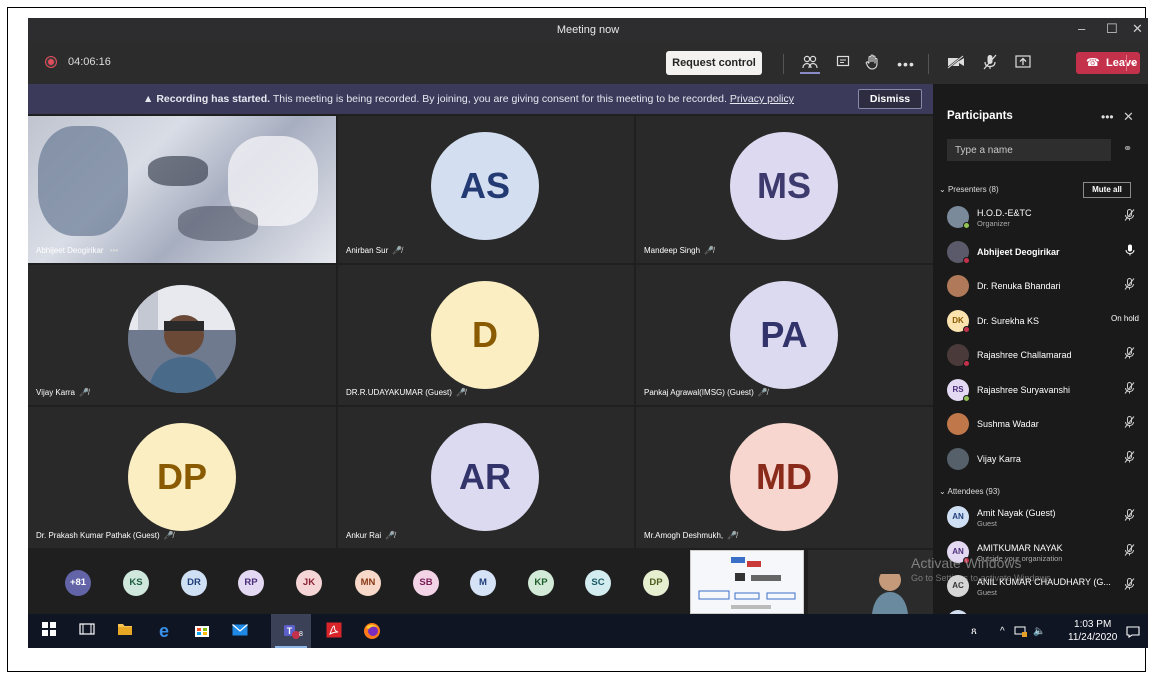  Describe the element at coordinates (1045, 254) in the screenshot. I see `participant-row: Abhijeet Deogirikar` at that location.